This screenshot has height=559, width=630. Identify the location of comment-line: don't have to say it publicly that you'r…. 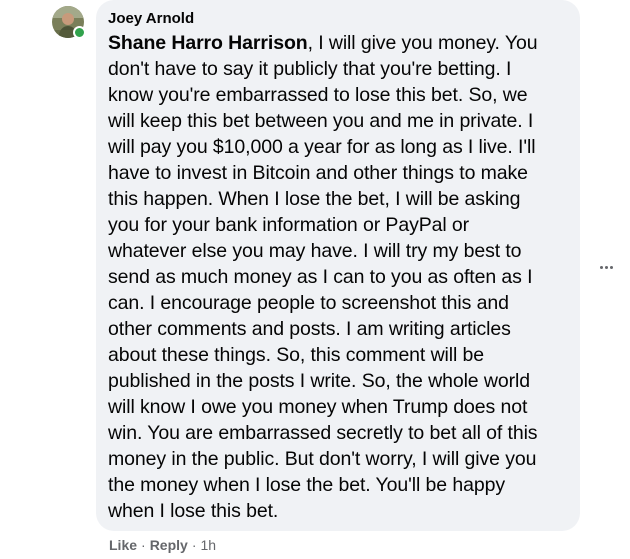
(310, 69).